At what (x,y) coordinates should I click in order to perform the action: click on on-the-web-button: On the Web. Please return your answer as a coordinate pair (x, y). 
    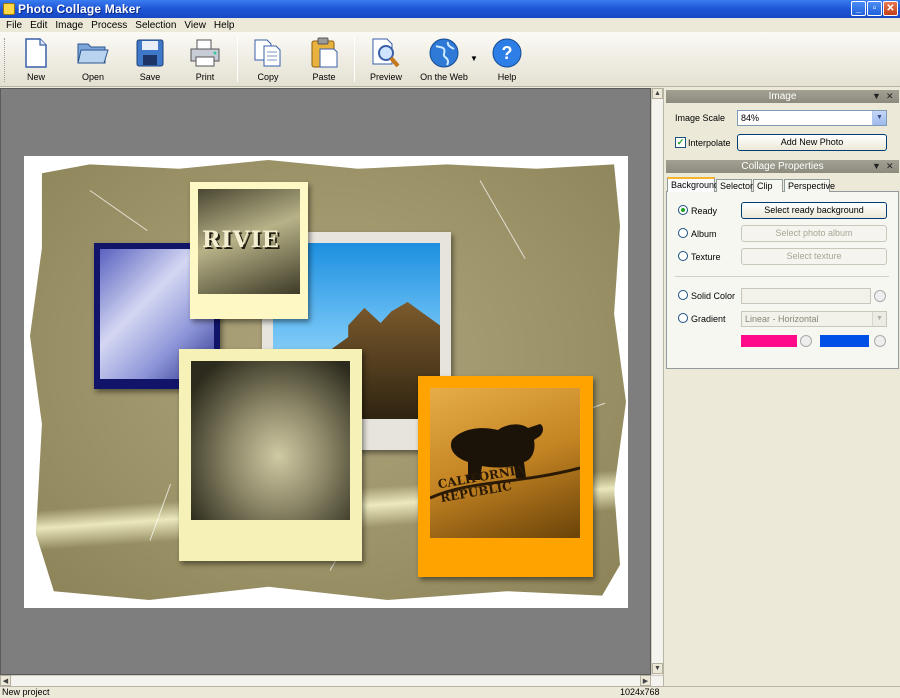
    Looking at the image, I should click on (444, 61).